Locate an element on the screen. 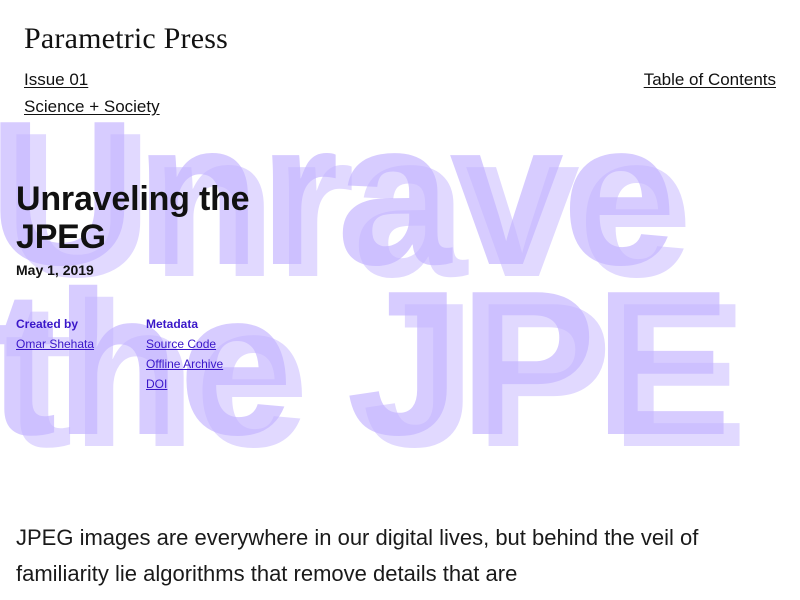 The image size is (800, 600). doi-link: DOI is located at coordinates (184, 384).